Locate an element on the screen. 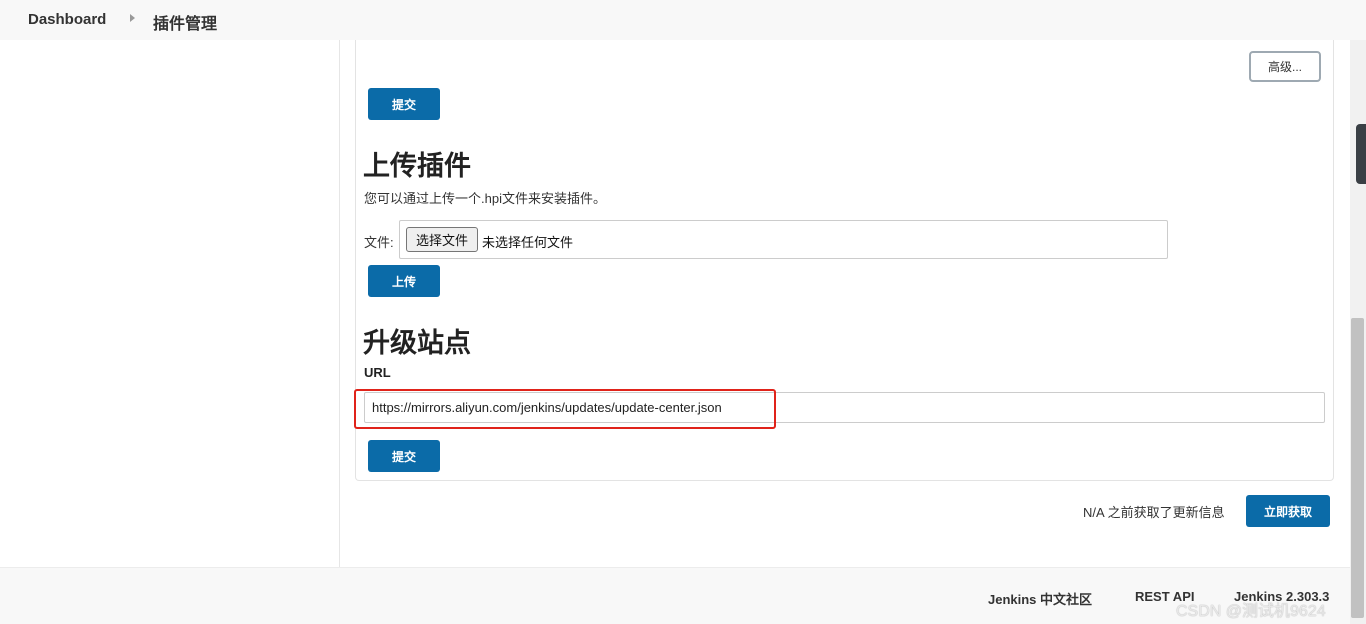 The image size is (1366, 624). sidebar-divider is located at coordinates (339, 303).